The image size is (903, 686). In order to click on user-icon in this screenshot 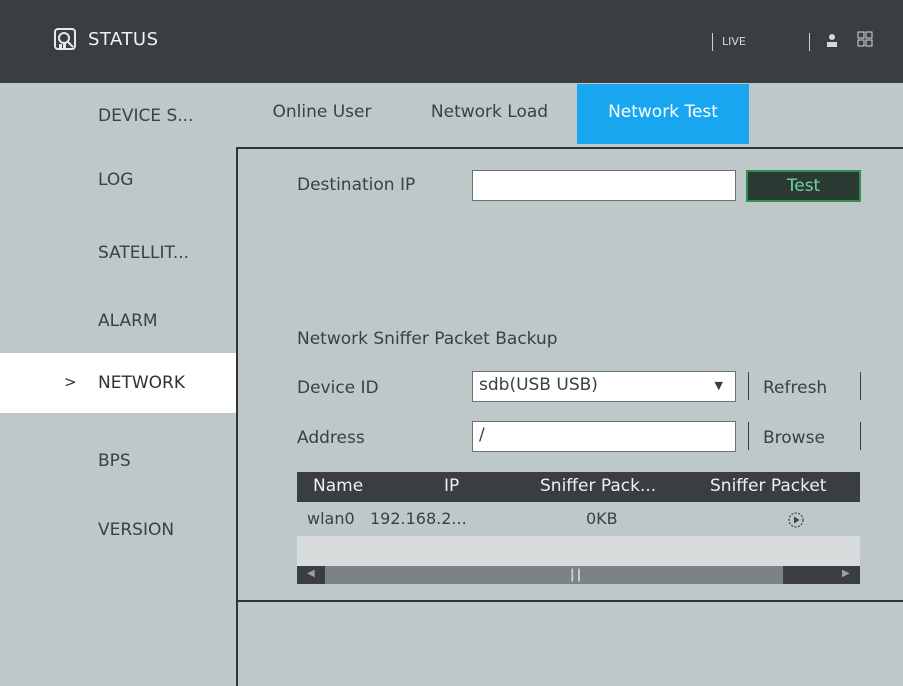, I will do `click(832, 40)`.